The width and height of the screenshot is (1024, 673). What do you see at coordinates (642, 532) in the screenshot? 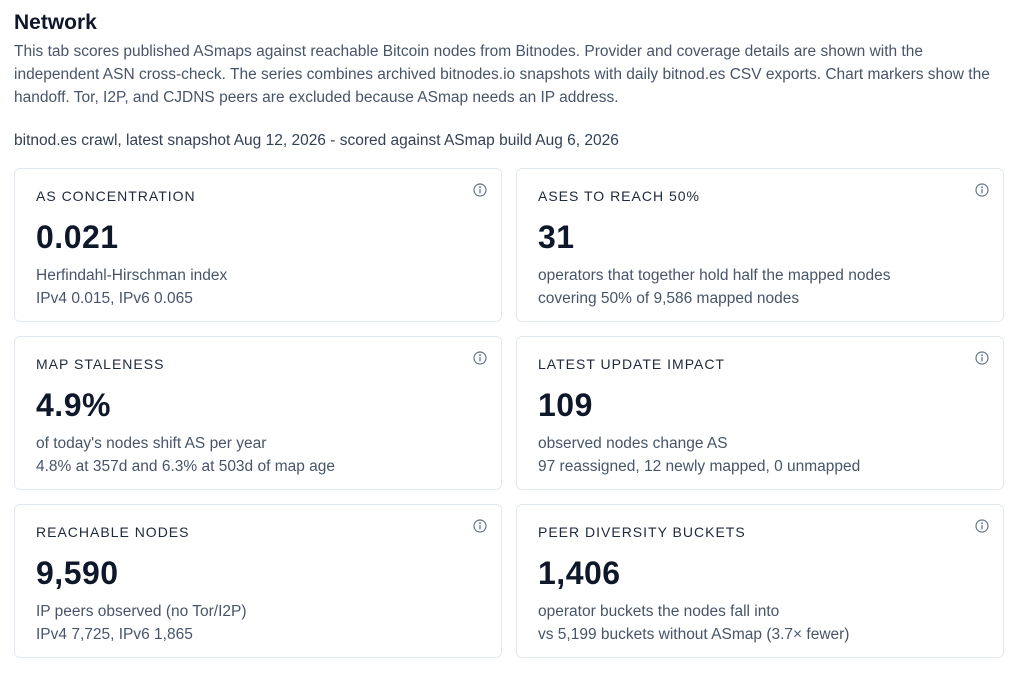
I see `metric-label: PEER DIVERSITY BUCKETS` at bounding box center [642, 532].